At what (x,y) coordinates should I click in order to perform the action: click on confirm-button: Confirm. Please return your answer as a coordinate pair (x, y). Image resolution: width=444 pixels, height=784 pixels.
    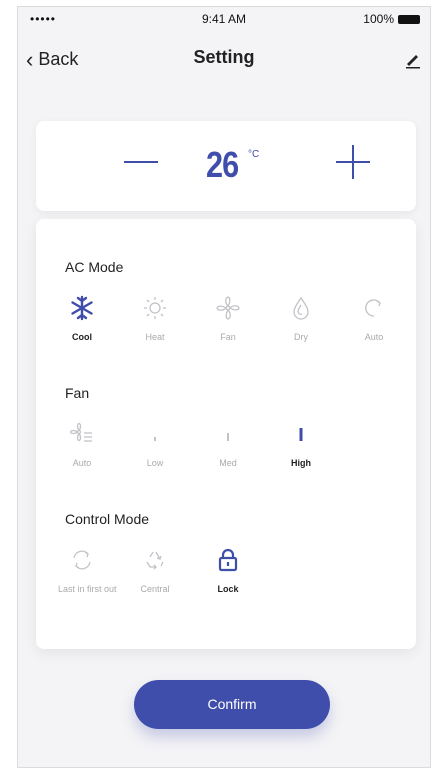
    Looking at the image, I should click on (232, 704).